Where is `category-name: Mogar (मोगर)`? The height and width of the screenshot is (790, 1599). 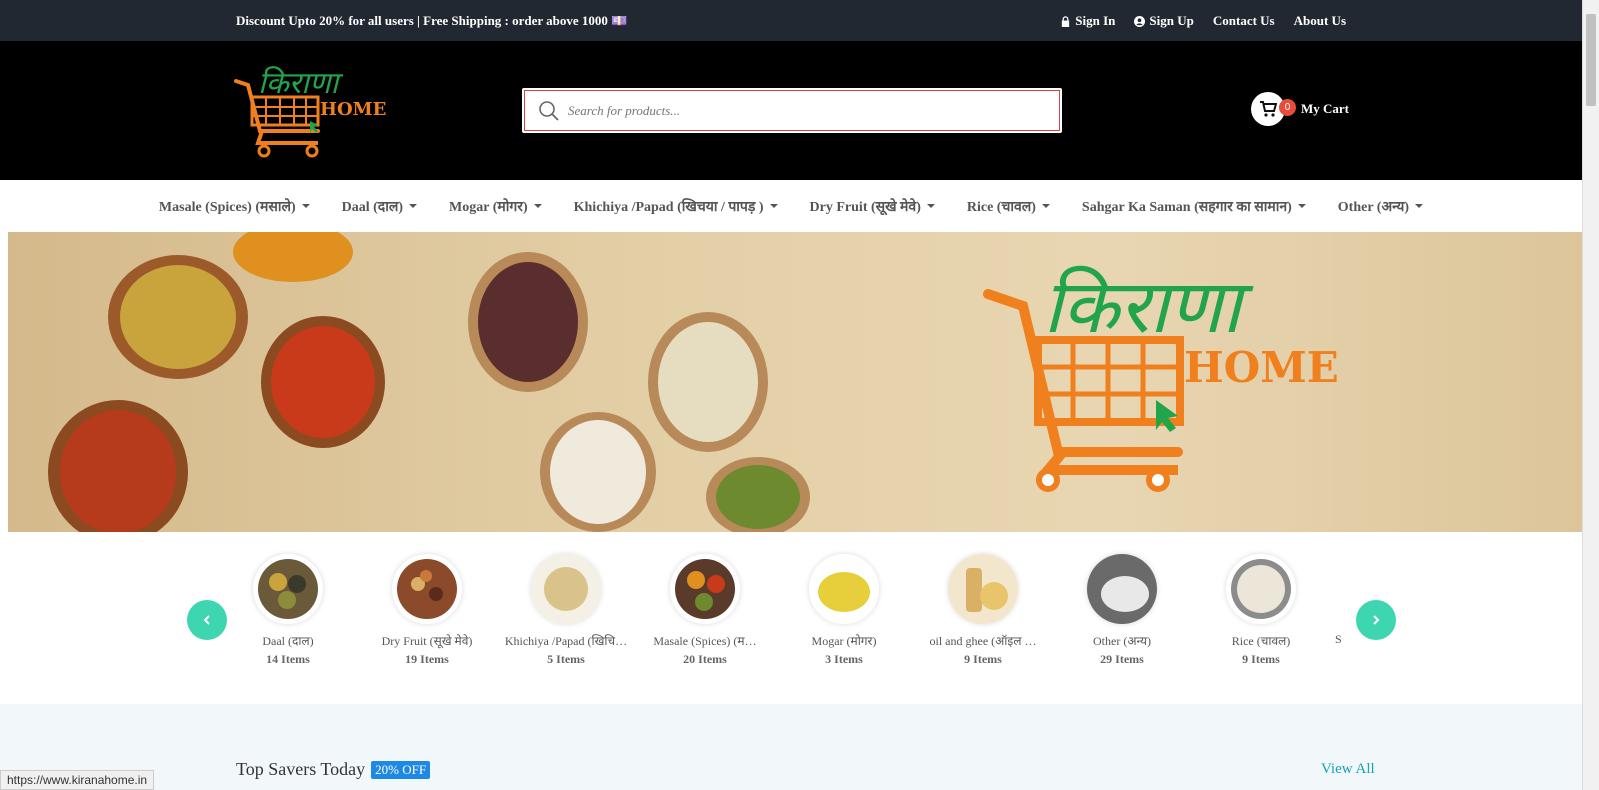
category-name: Mogar (मोगर) is located at coordinates (844, 641).